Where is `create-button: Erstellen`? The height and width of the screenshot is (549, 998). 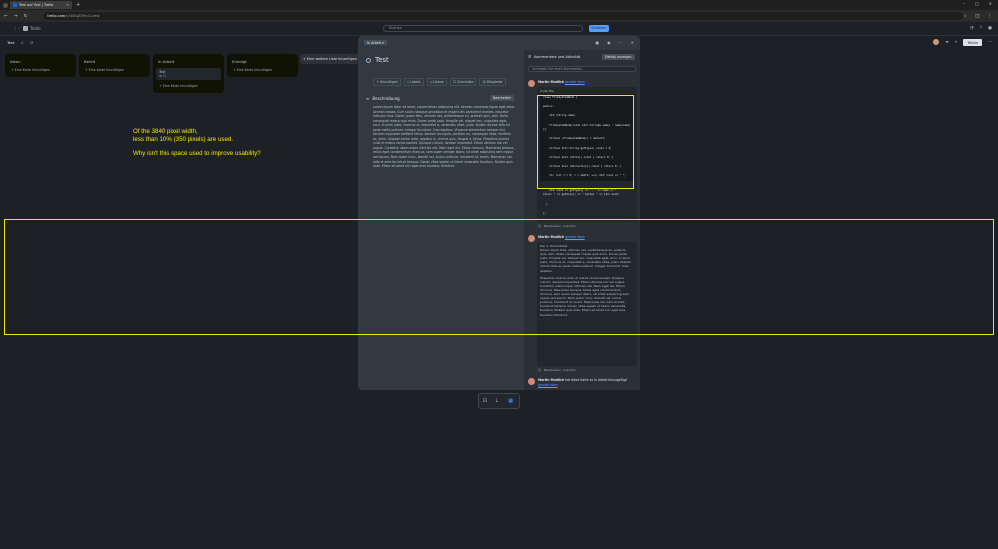
create-button: Erstellen is located at coordinates (599, 28).